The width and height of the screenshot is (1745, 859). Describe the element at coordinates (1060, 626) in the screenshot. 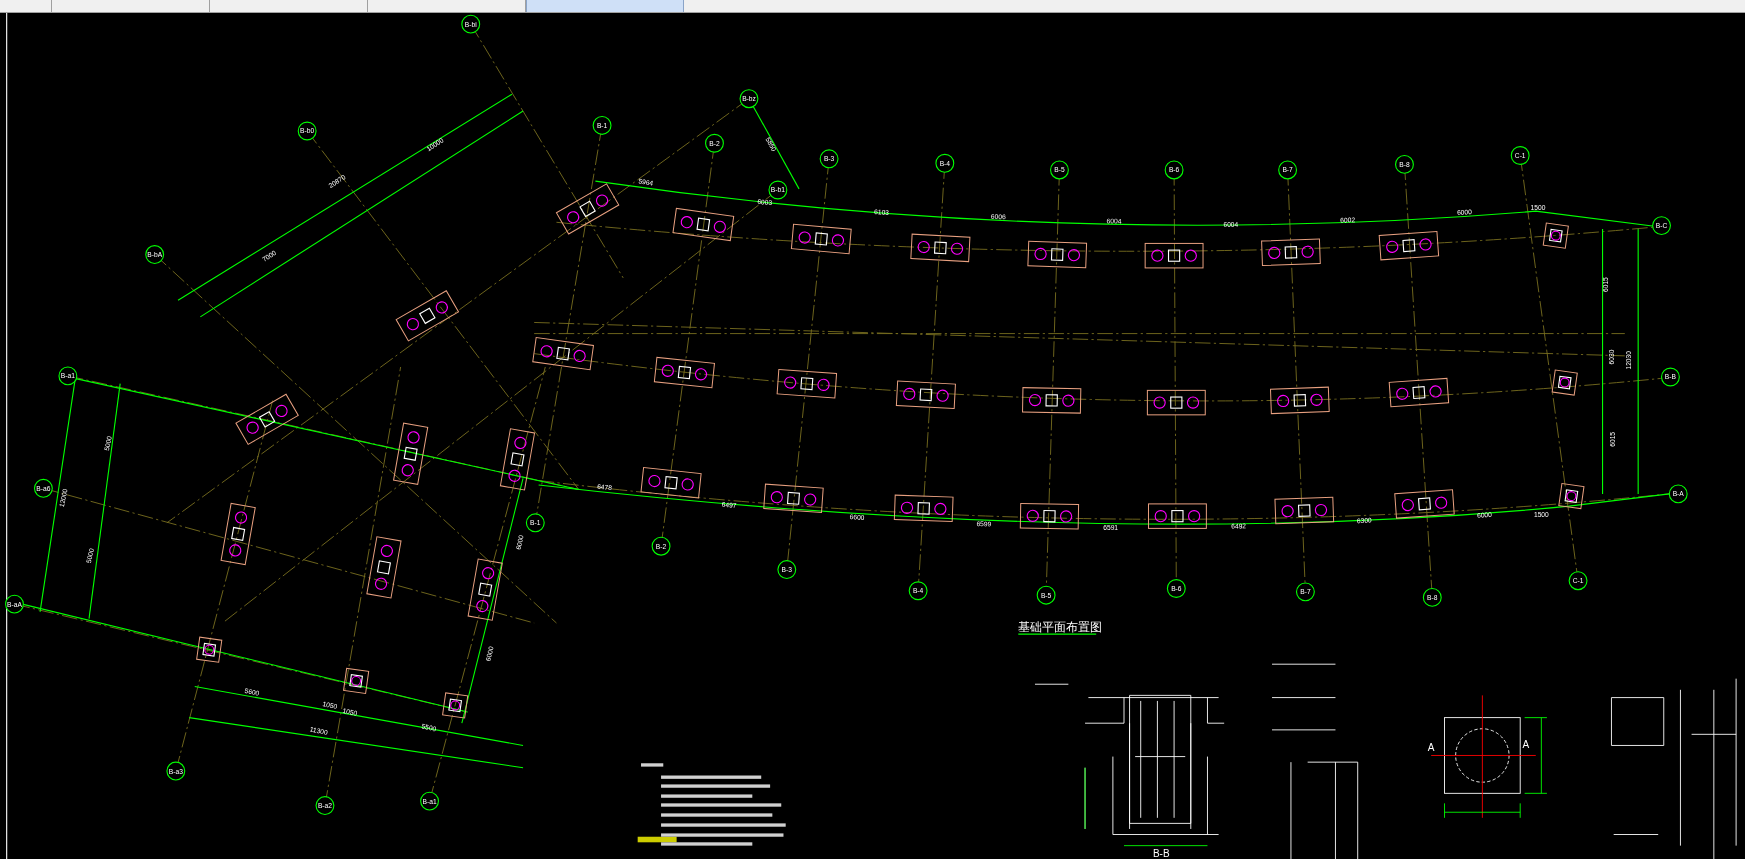

I see `plan-title: 基础平面布置图` at that location.